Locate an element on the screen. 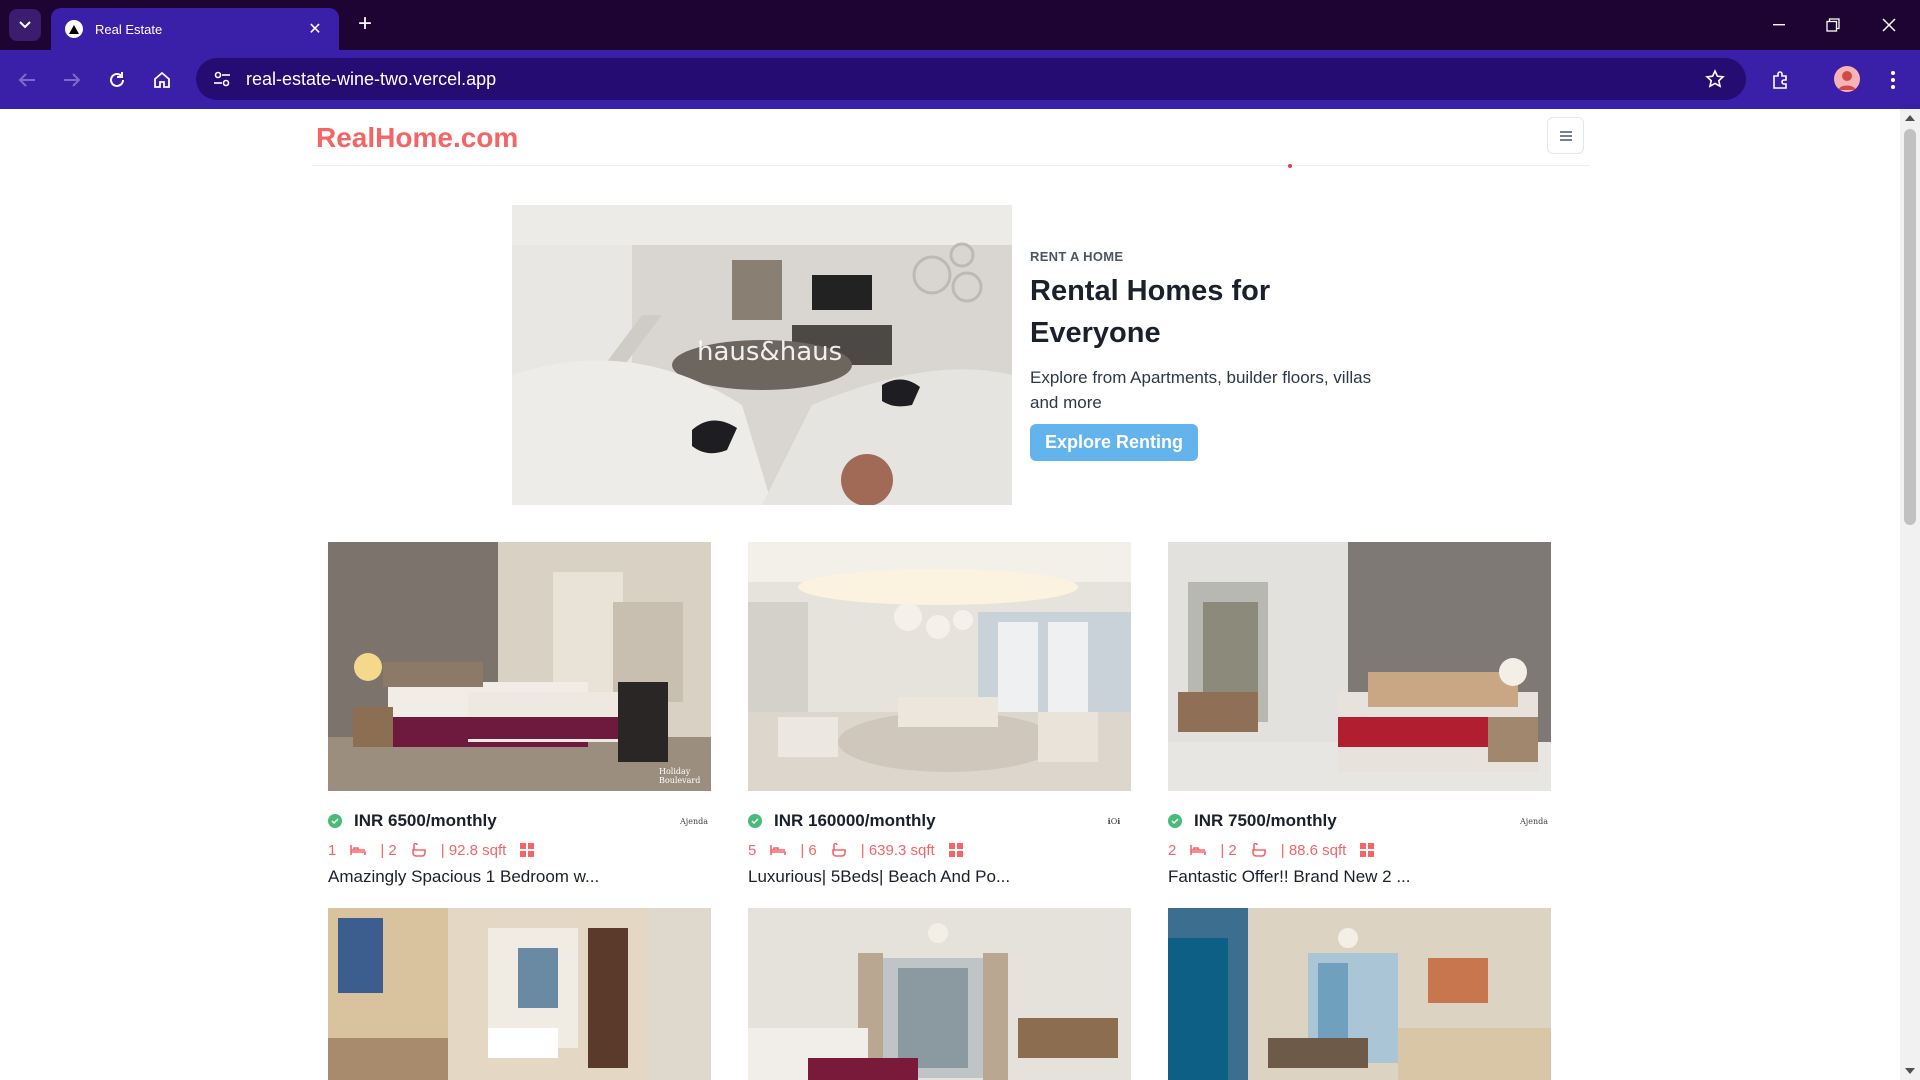 The image size is (1920, 1080). listing-image: Holiday Boulevard is located at coordinates (519, 666).